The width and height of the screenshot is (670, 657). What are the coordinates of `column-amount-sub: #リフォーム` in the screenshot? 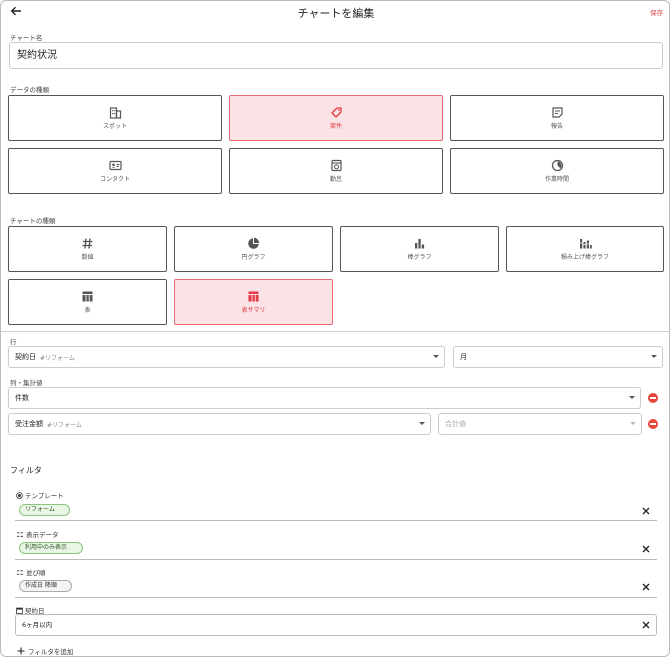 It's located at (64, 425).